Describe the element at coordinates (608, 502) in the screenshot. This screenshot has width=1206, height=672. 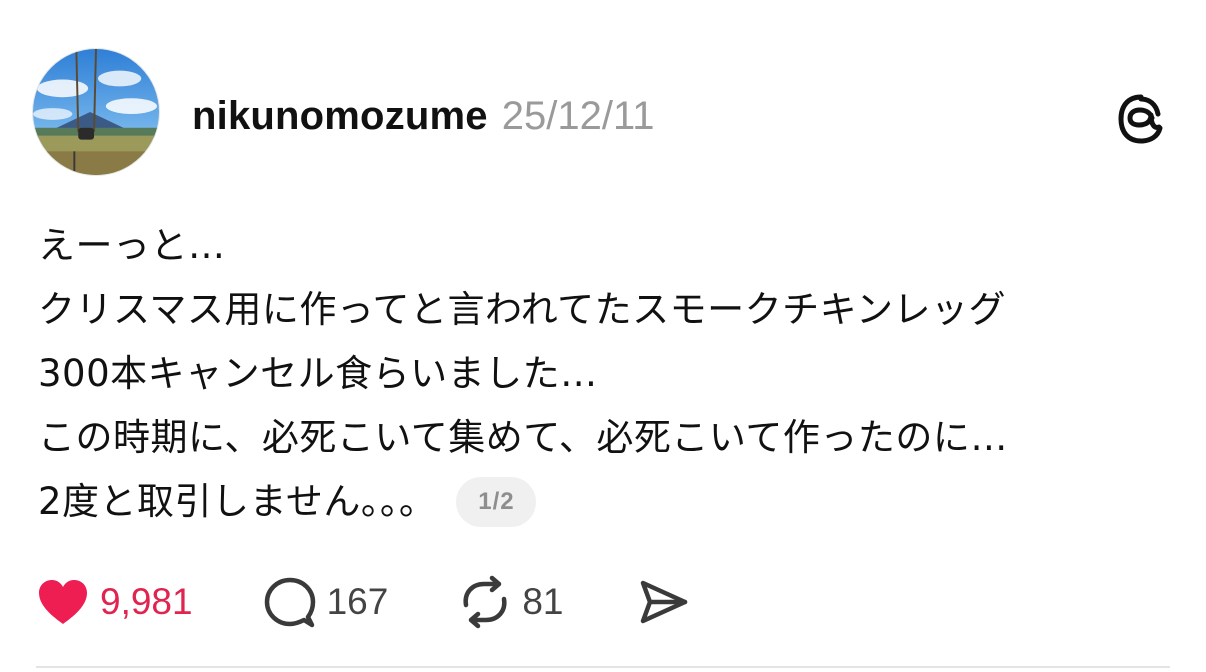
I see `post-text-last-line: 2度と取引しません。。。 1/2` at that location.